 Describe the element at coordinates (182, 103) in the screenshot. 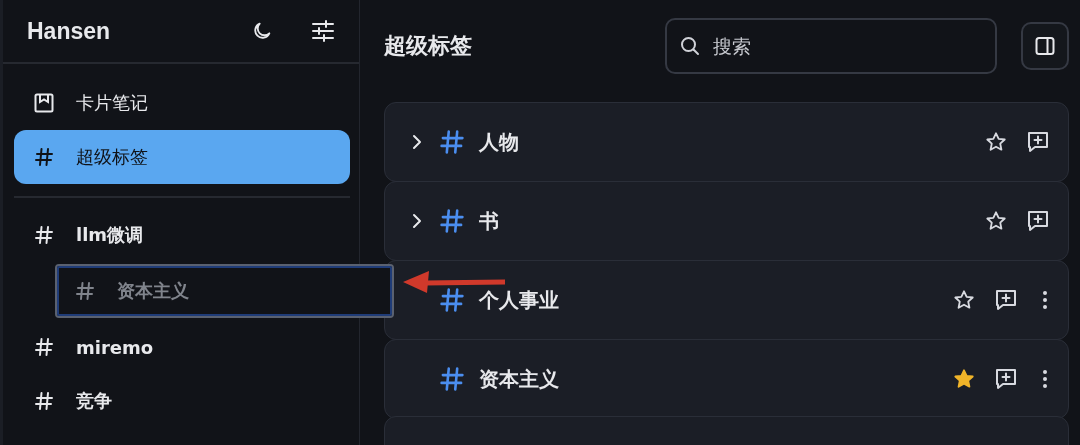

I see `sidebar-item: 卡片笔记` at that location.